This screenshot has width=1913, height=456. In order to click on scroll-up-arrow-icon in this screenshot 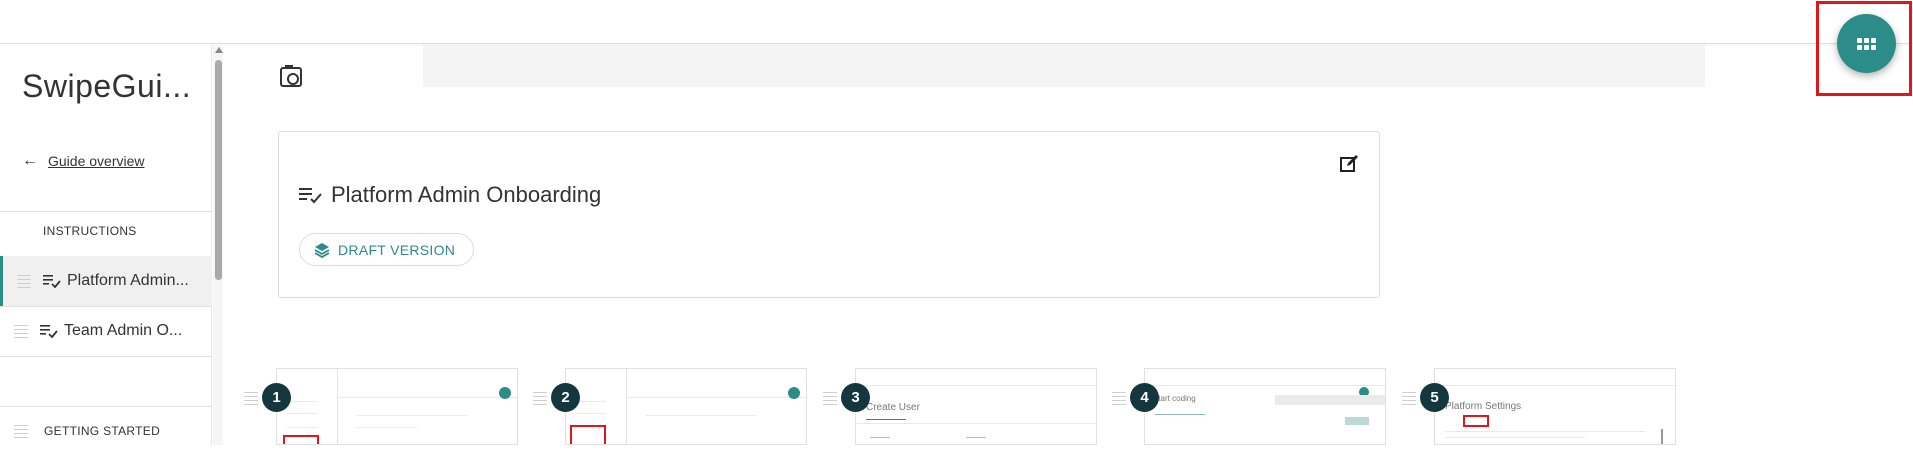, I will do `click(219, 50)`.